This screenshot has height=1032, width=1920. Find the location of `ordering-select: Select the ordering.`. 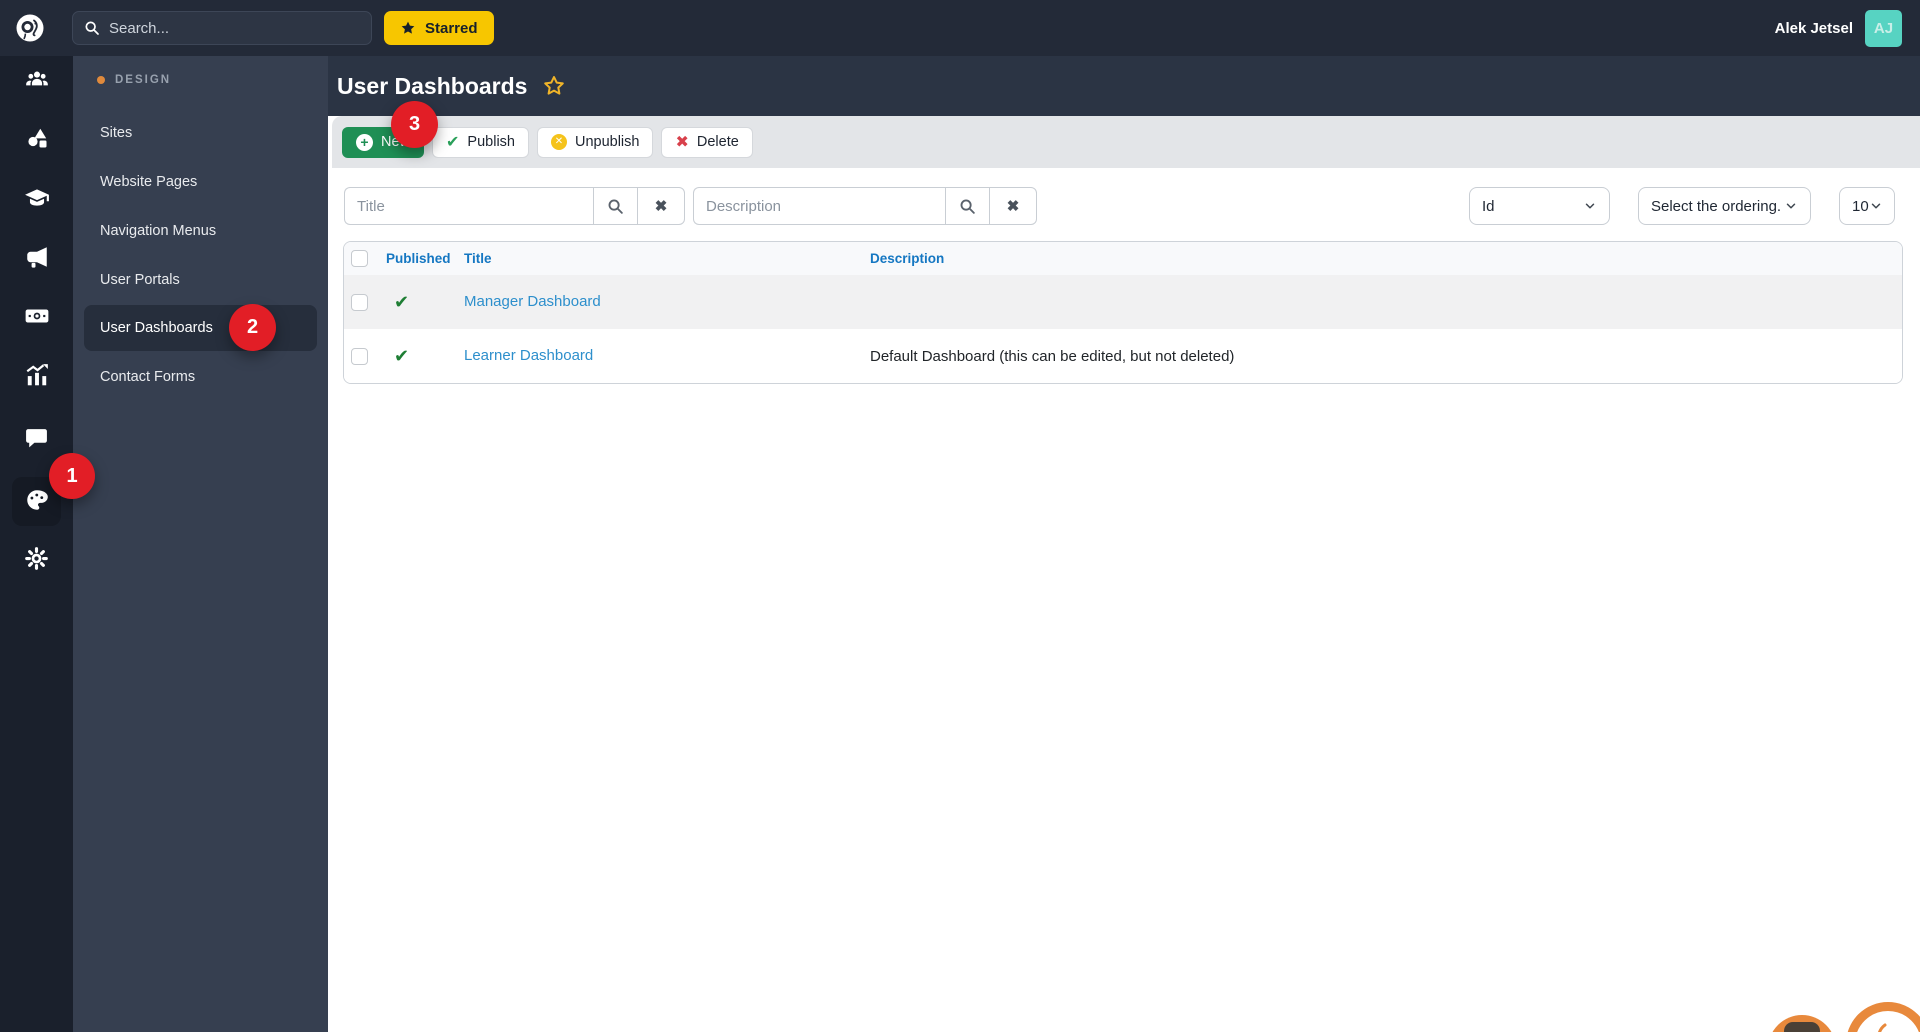

ordering-select: Select the ordering. is located at coordinates (1724, 206).